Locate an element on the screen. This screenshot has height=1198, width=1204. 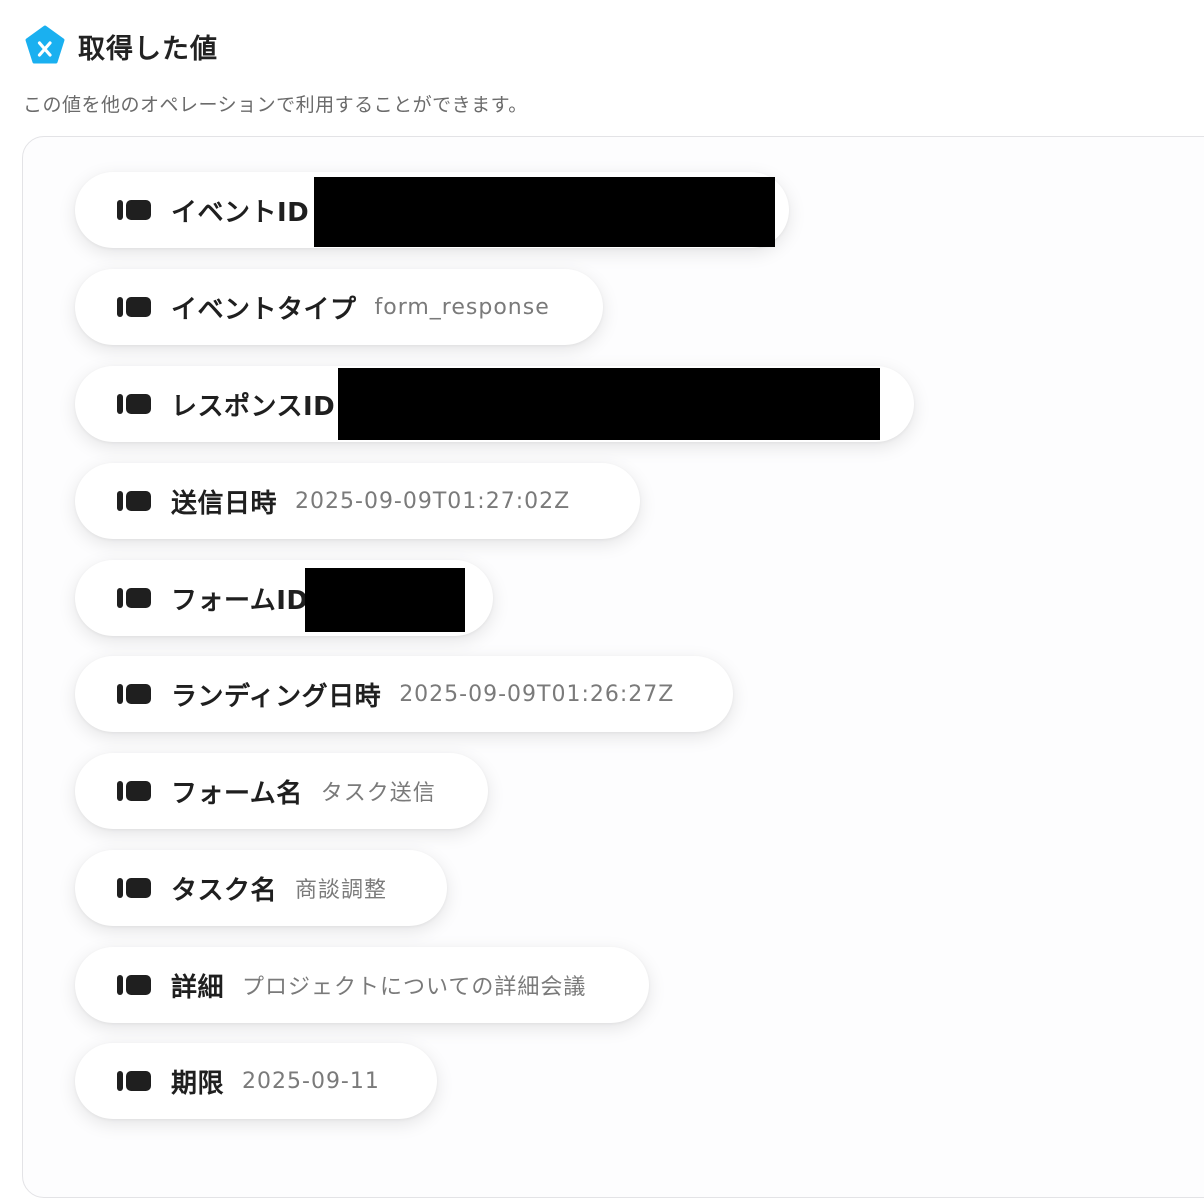
item-value: 2025-09-09T01:27:02Z is located at coordinates (433, 501).